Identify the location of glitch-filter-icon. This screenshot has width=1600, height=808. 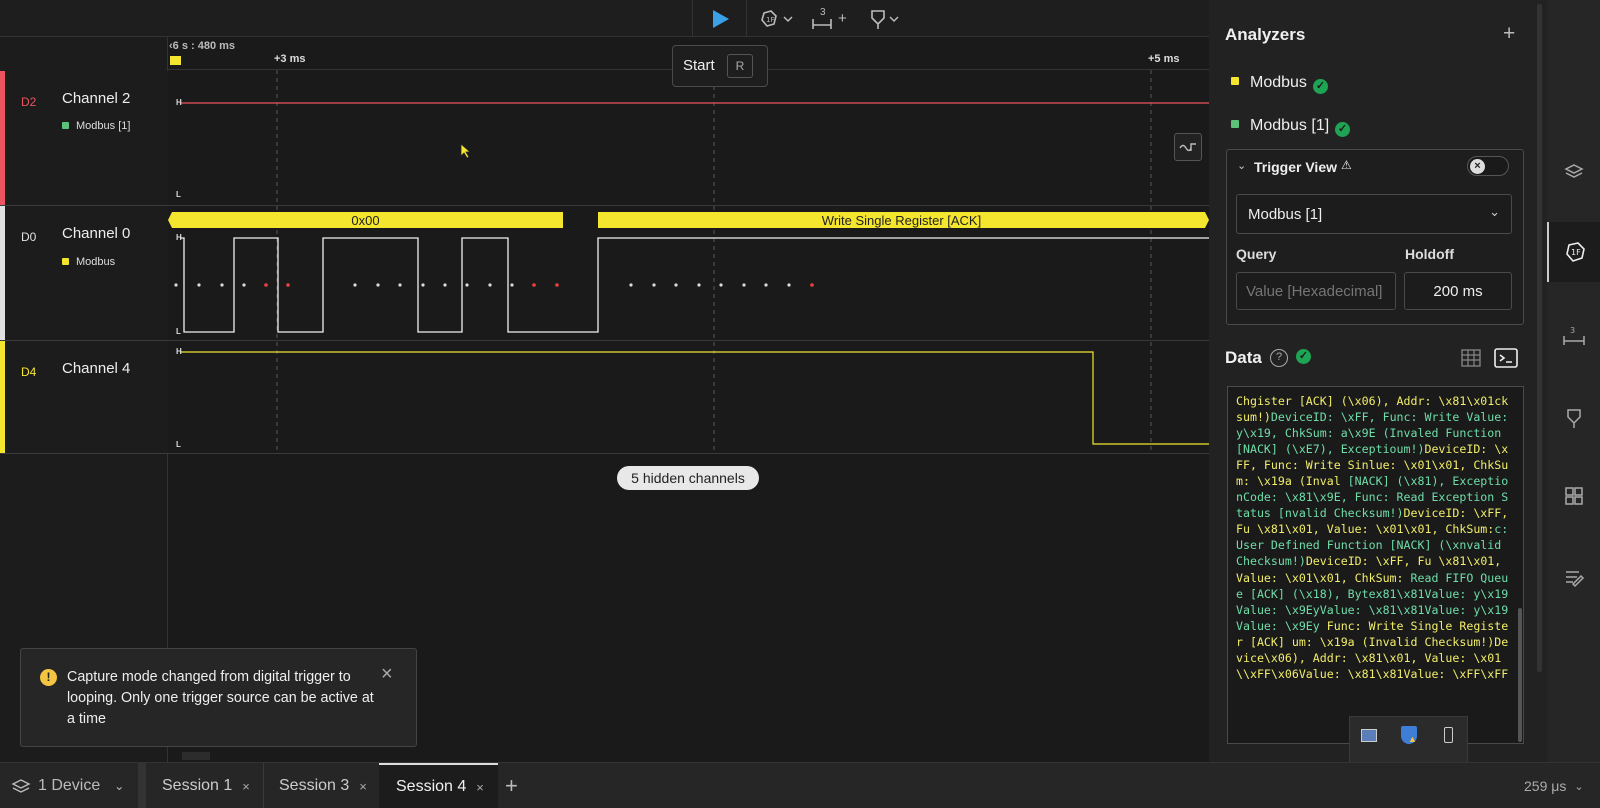
(1187, 147).